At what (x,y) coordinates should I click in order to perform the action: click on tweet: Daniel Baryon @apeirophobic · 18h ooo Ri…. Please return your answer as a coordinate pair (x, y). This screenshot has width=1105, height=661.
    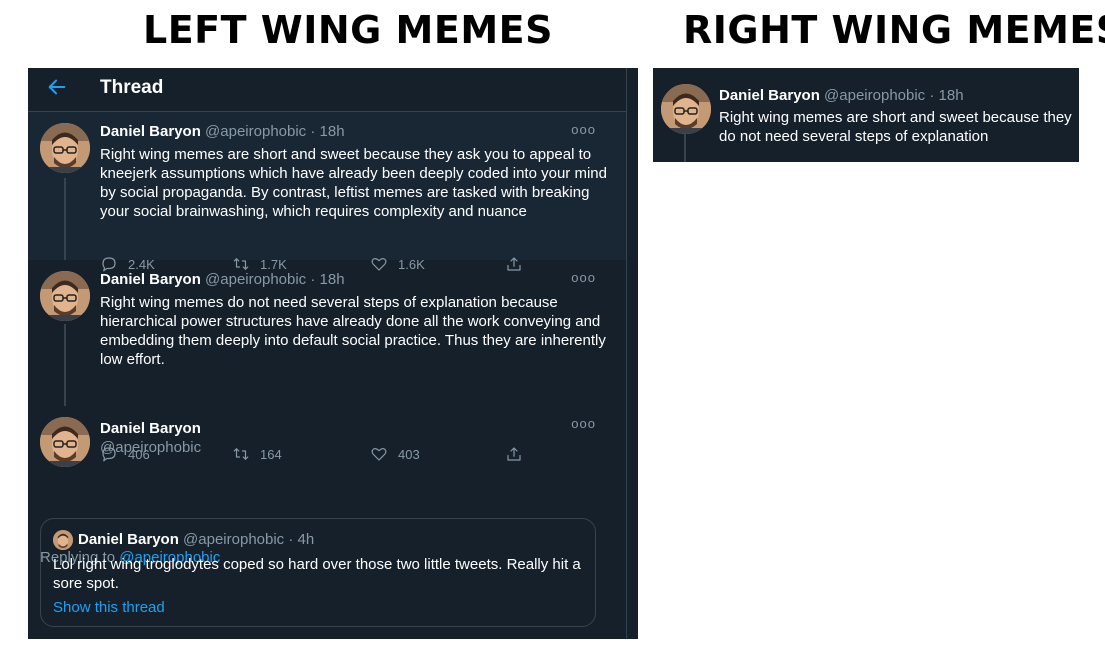
    Looking at the image, I should click on (327, 192).